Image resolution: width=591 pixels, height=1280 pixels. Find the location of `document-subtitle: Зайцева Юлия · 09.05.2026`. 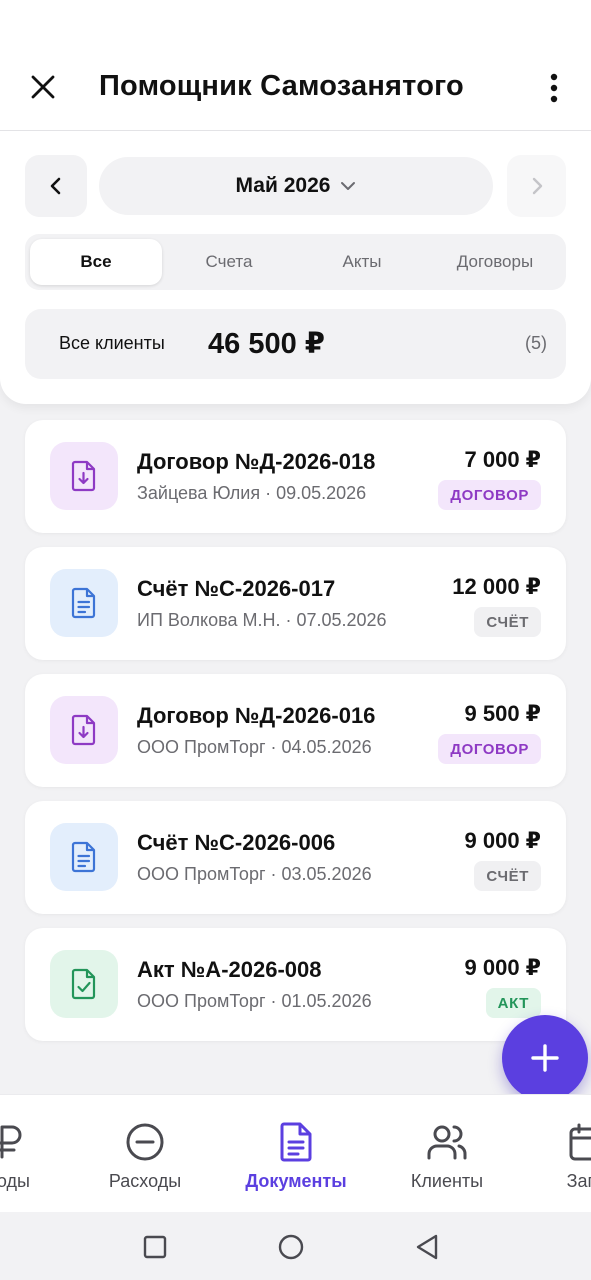

document-subtitle: Зайцева Юлия · 09.05.2026 is located at coordinates (252, 493).